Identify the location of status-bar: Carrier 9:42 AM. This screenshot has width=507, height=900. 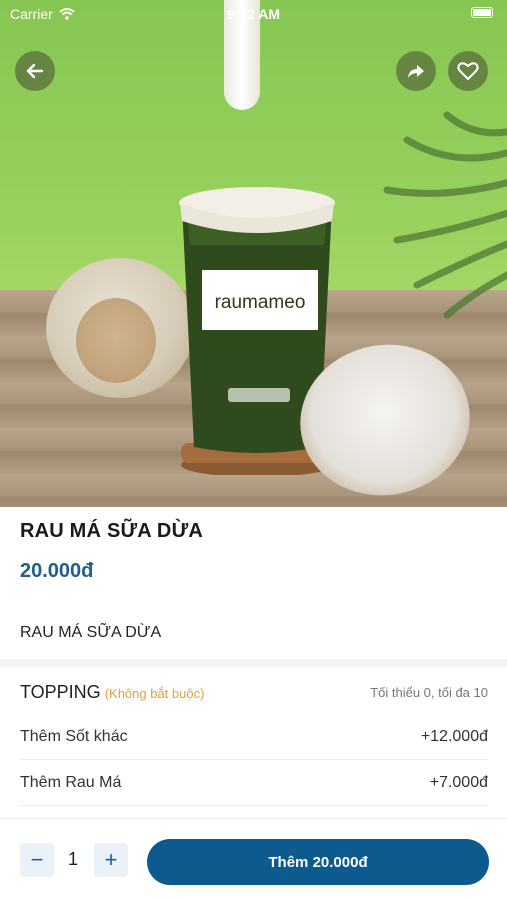
(253, 14).